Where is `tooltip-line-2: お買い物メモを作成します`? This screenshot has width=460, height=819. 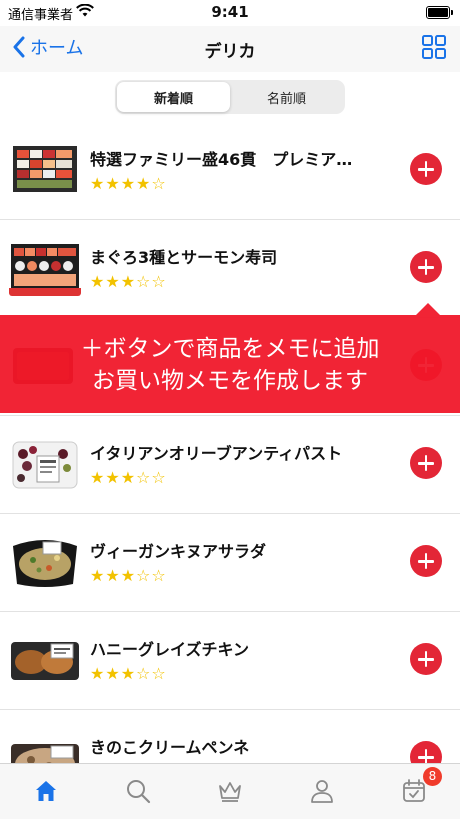 tooltip-line-2: お買い物メモを作成します is located at coordinates (230, 381).